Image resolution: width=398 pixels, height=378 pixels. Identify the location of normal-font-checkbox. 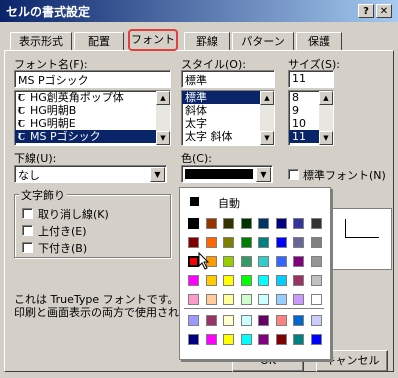
(293, 174).